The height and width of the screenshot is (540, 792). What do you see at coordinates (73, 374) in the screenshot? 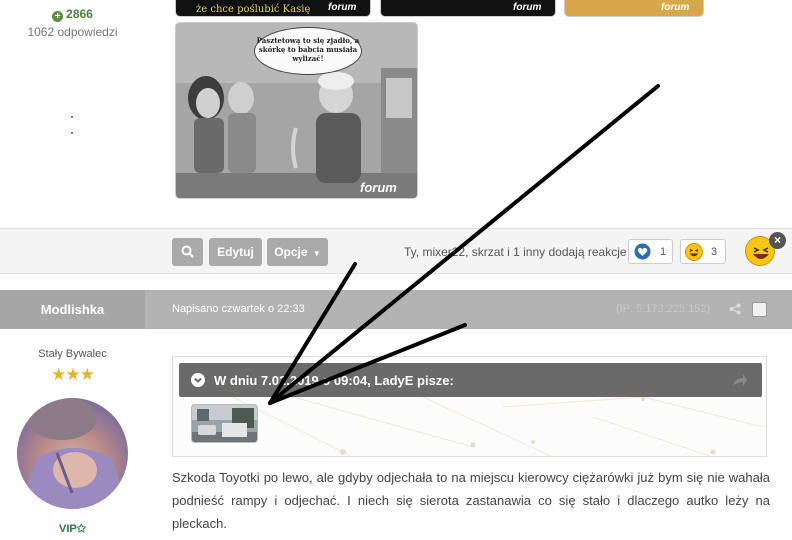
I see `rank-stars: ★★★` at bounding box center [73, 374].